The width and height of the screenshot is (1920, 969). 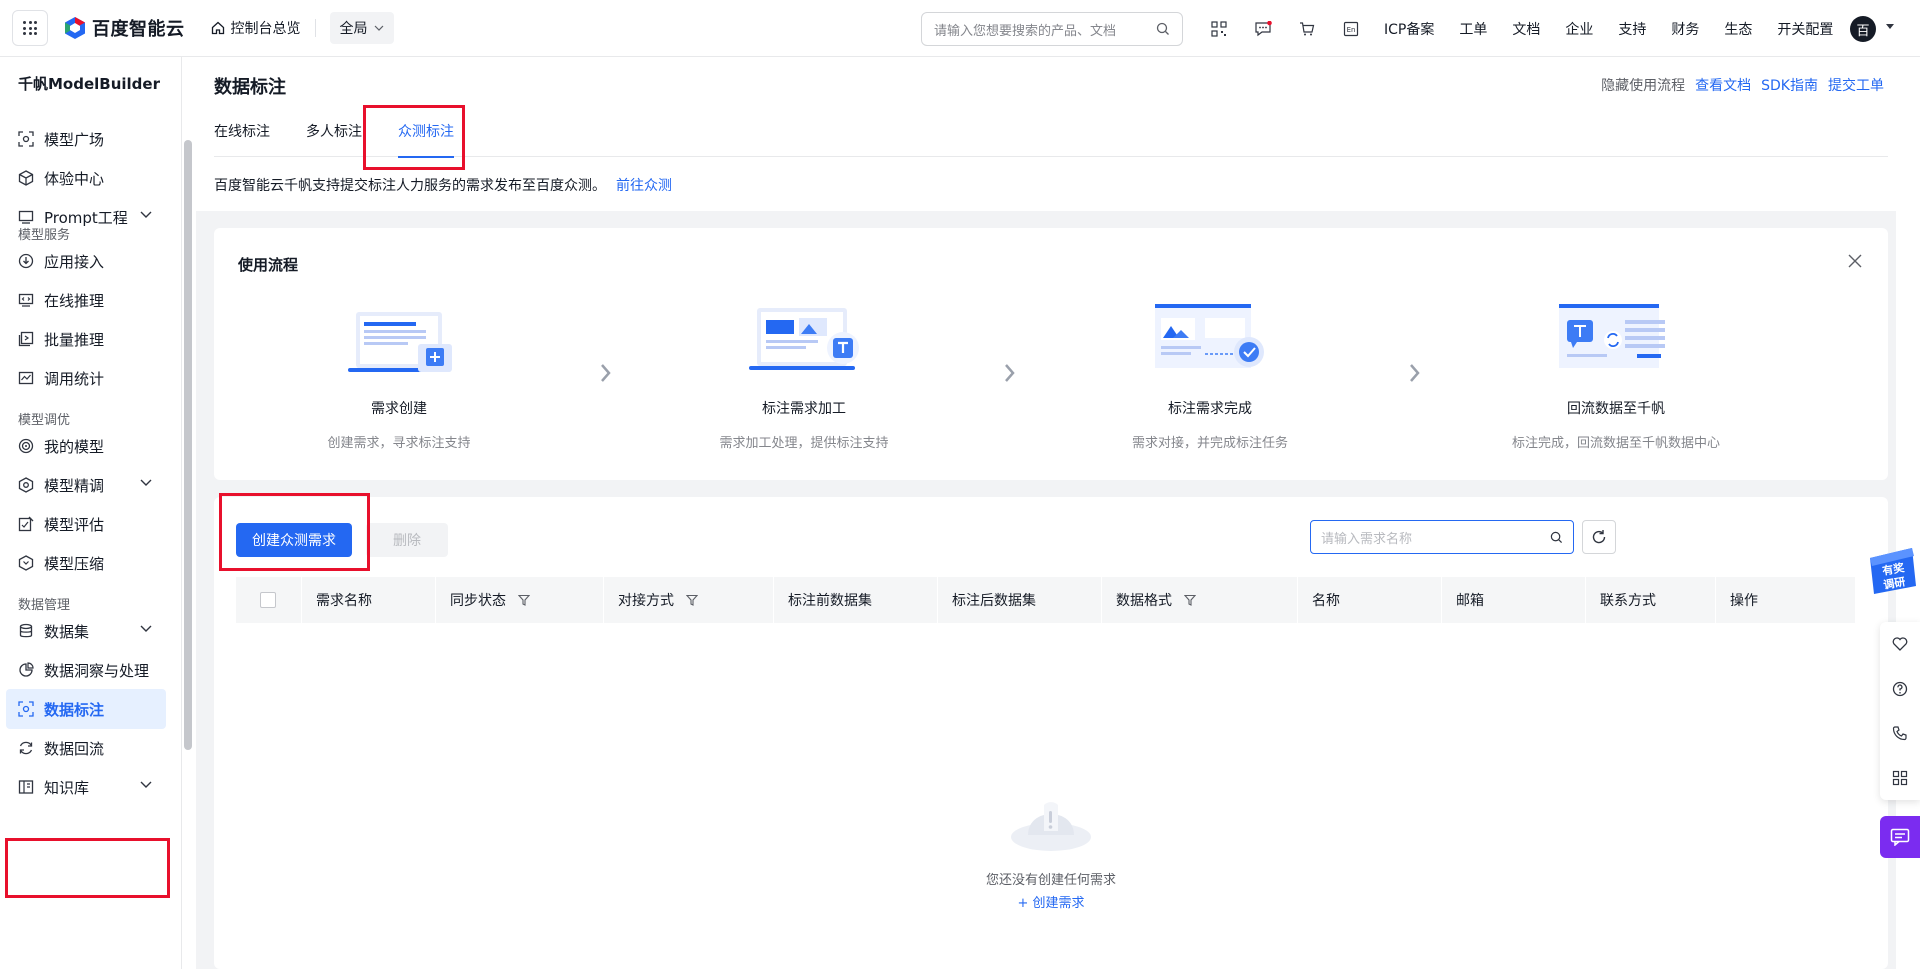 What do you see at coordinates (26, 378) in the screenshot?
I see `chart-line-icon` at bounding box center [26, 378].